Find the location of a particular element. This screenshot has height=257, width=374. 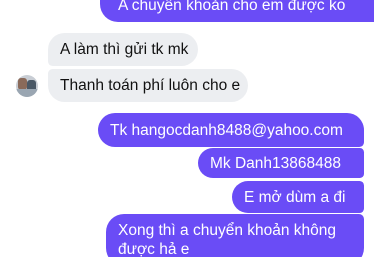

message-text-line: Xong thì a chuyển khoản không is located at coordinates (227, 230).